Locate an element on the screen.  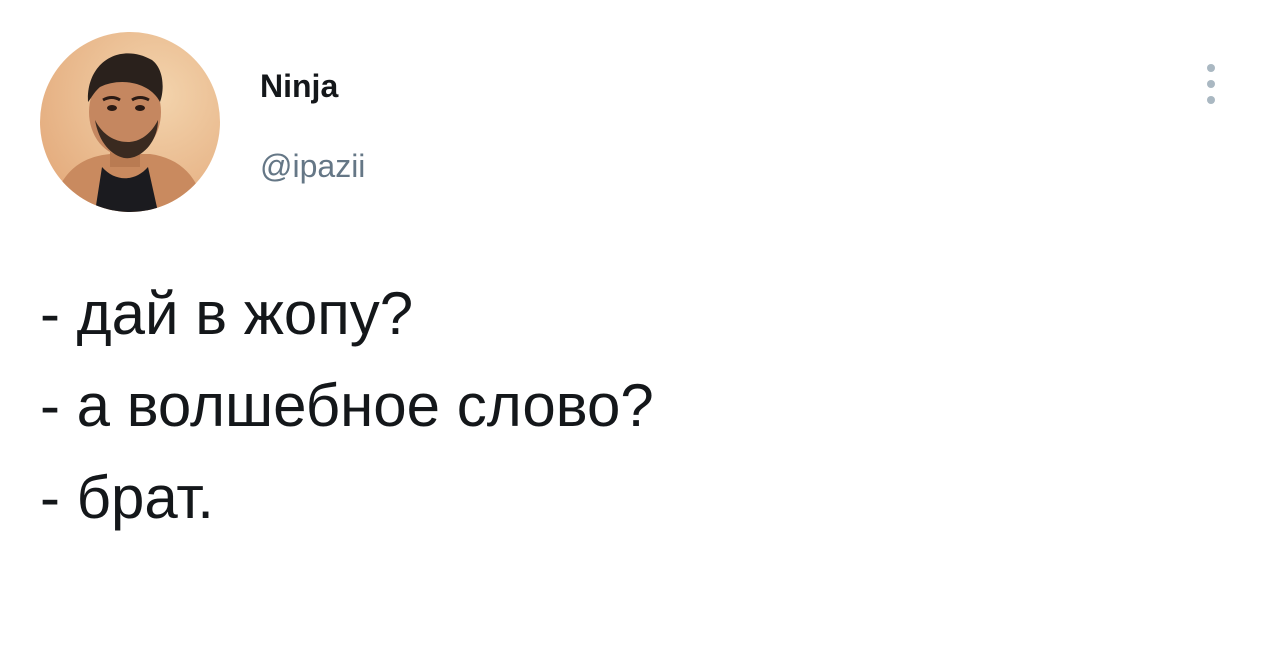
tweet-line: - брат. is located at coordinates (127, 497).